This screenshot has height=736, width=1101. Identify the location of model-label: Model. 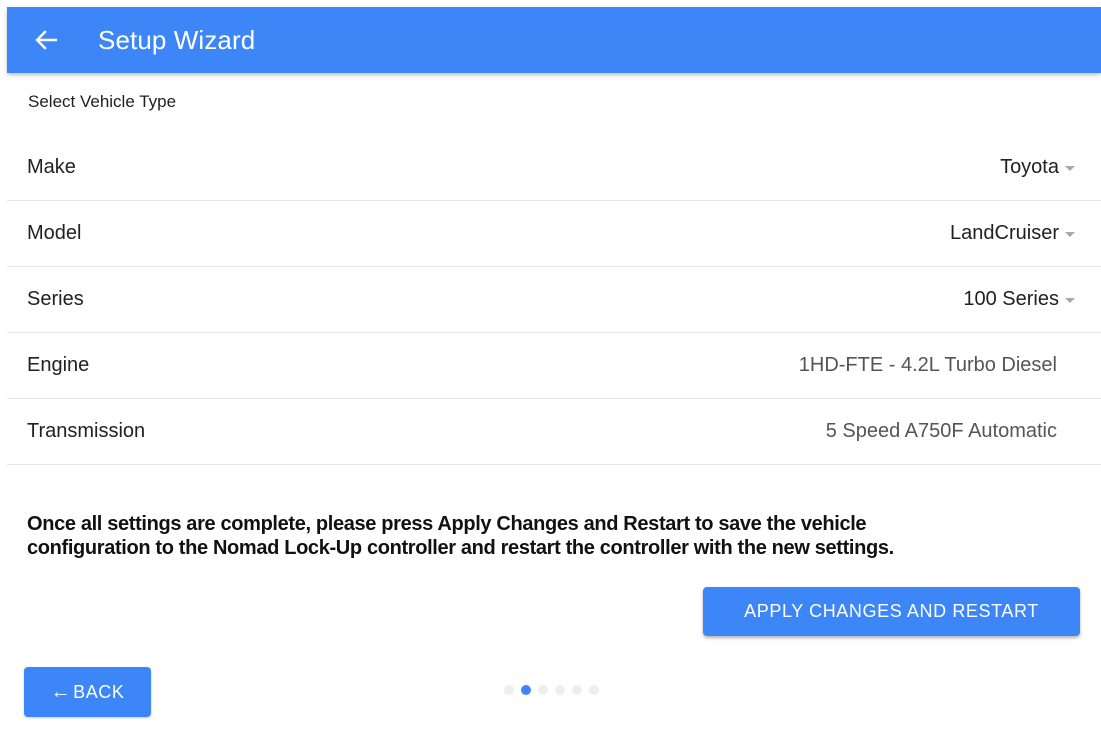
(54, 233).